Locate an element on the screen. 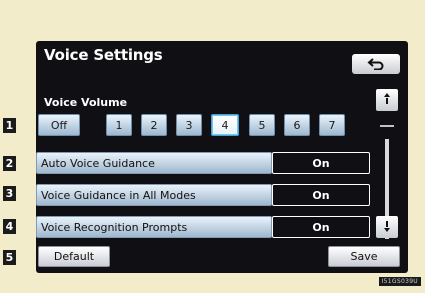 This screenshot has width=425, height=293. auto-voice-guidance-value: On is located at coordinates (321, 163).